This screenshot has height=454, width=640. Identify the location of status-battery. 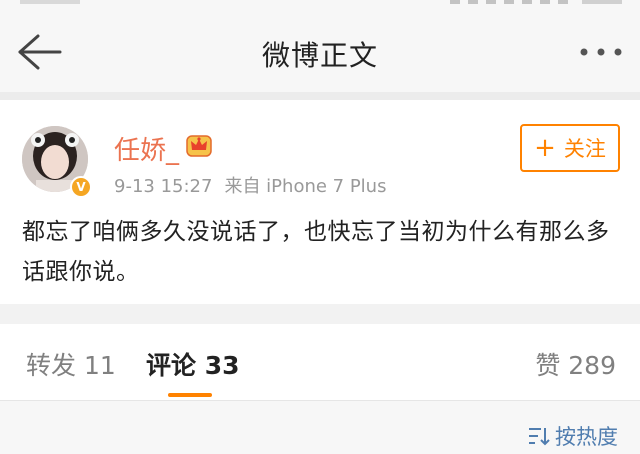
(602, 2).